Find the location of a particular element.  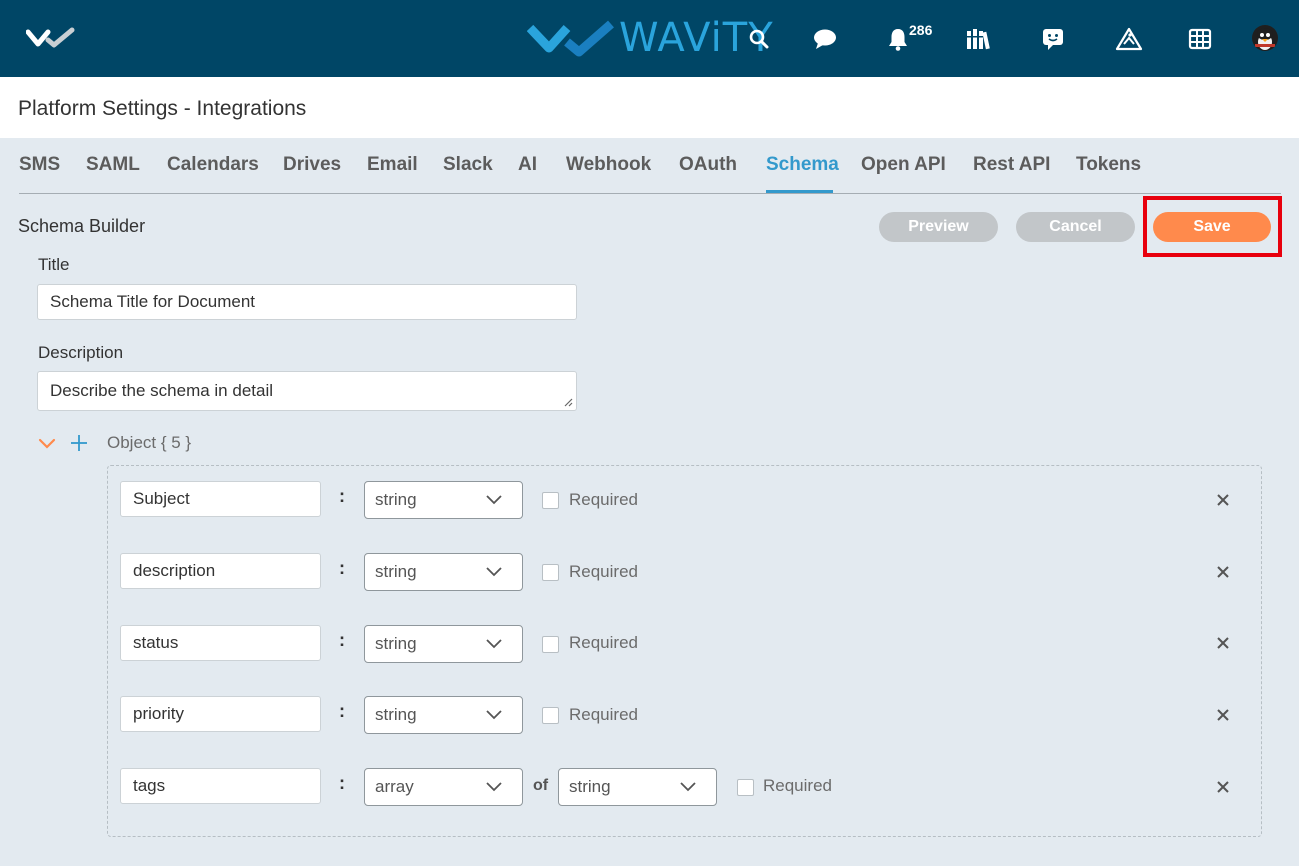

array-item-type-value: string is located at coordinates (590, 786).